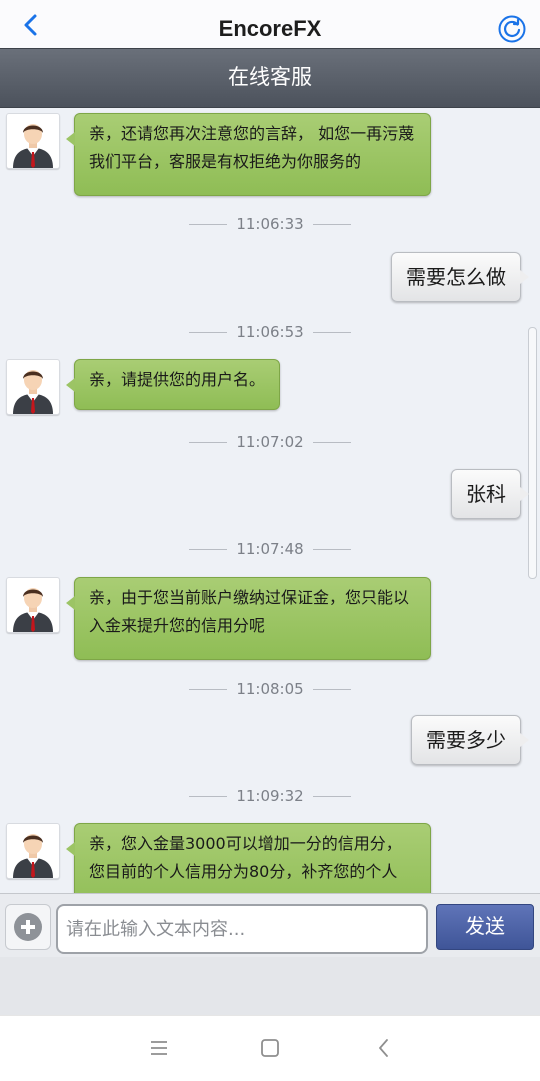 This screenshot has height=1081, width=540. What do you see at coordinates (248, 154) in the screenshot?
I see `agent-message: 亲，还请您再次注意您的言辞， 如您一再污蔑我们平台，客服是有权拒绝为你服务的` at bounding box center [248, 154].